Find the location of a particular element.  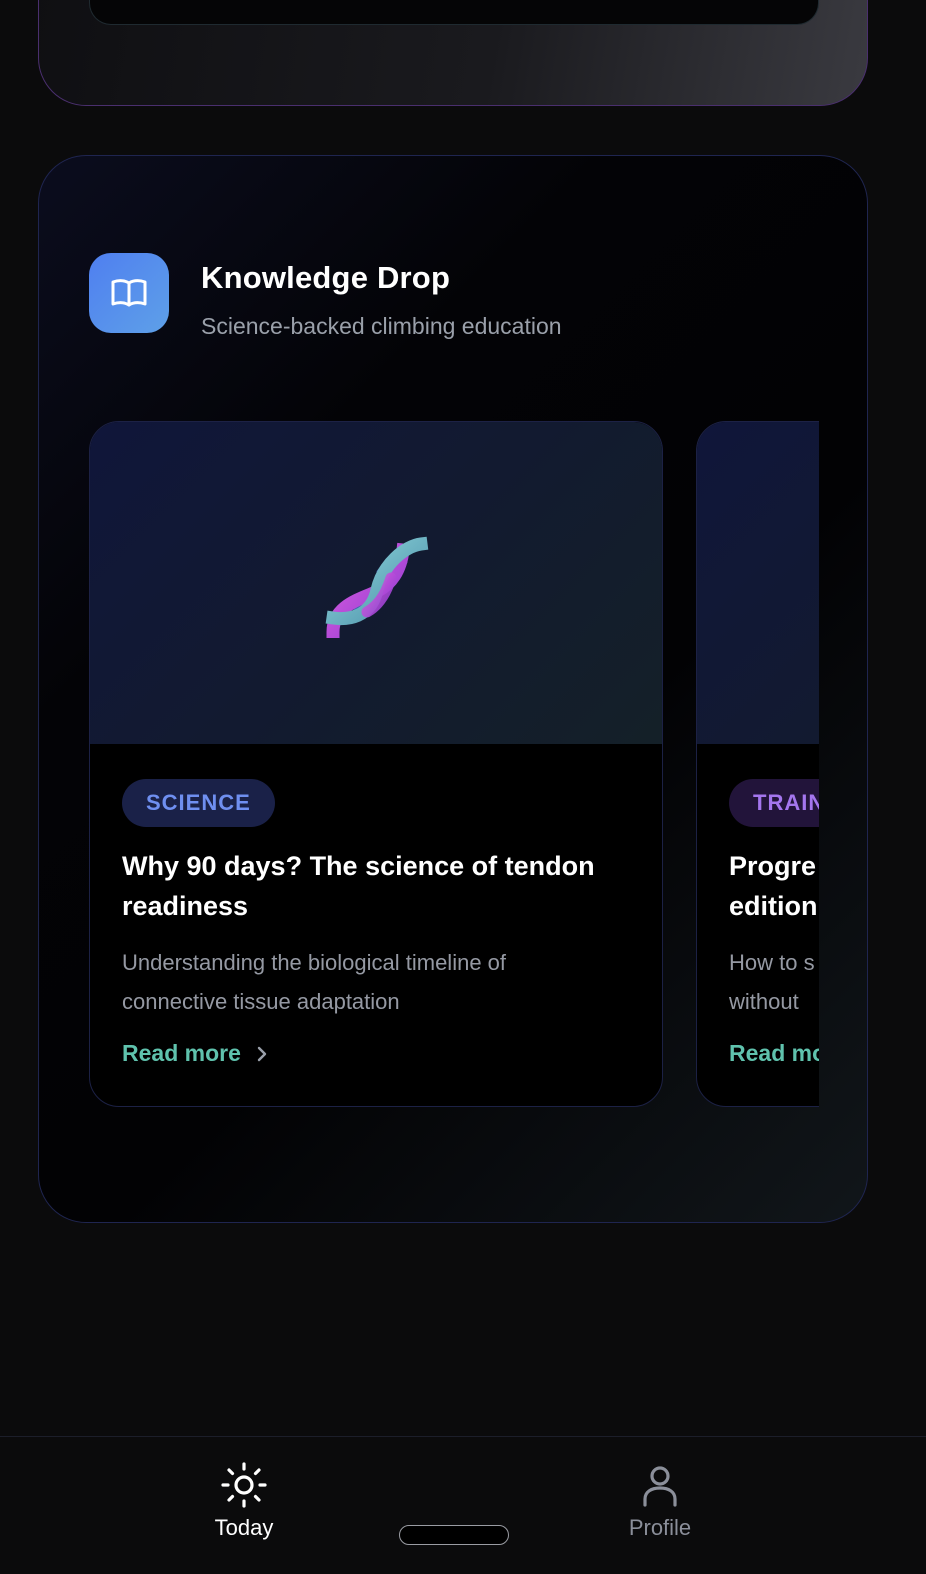

article-title: Progre edition is located at coordinates (773, 886).